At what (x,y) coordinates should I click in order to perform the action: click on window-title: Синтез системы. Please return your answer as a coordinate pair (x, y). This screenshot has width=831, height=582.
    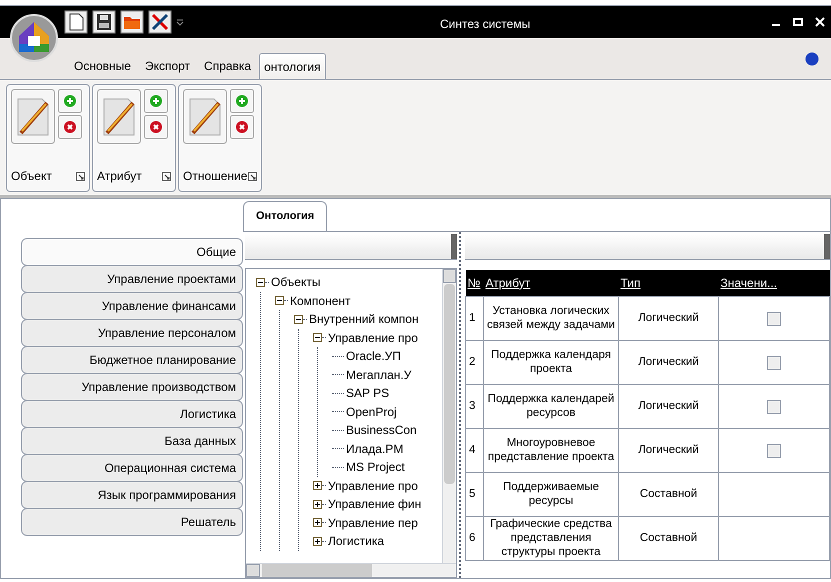
    Looking at the image, I should click on (485, 24).